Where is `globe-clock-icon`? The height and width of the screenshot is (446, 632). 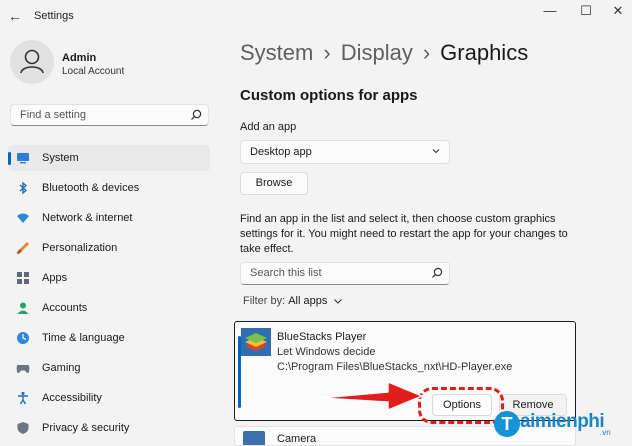 globe-clock-icon is located at coordinates (23, 338).